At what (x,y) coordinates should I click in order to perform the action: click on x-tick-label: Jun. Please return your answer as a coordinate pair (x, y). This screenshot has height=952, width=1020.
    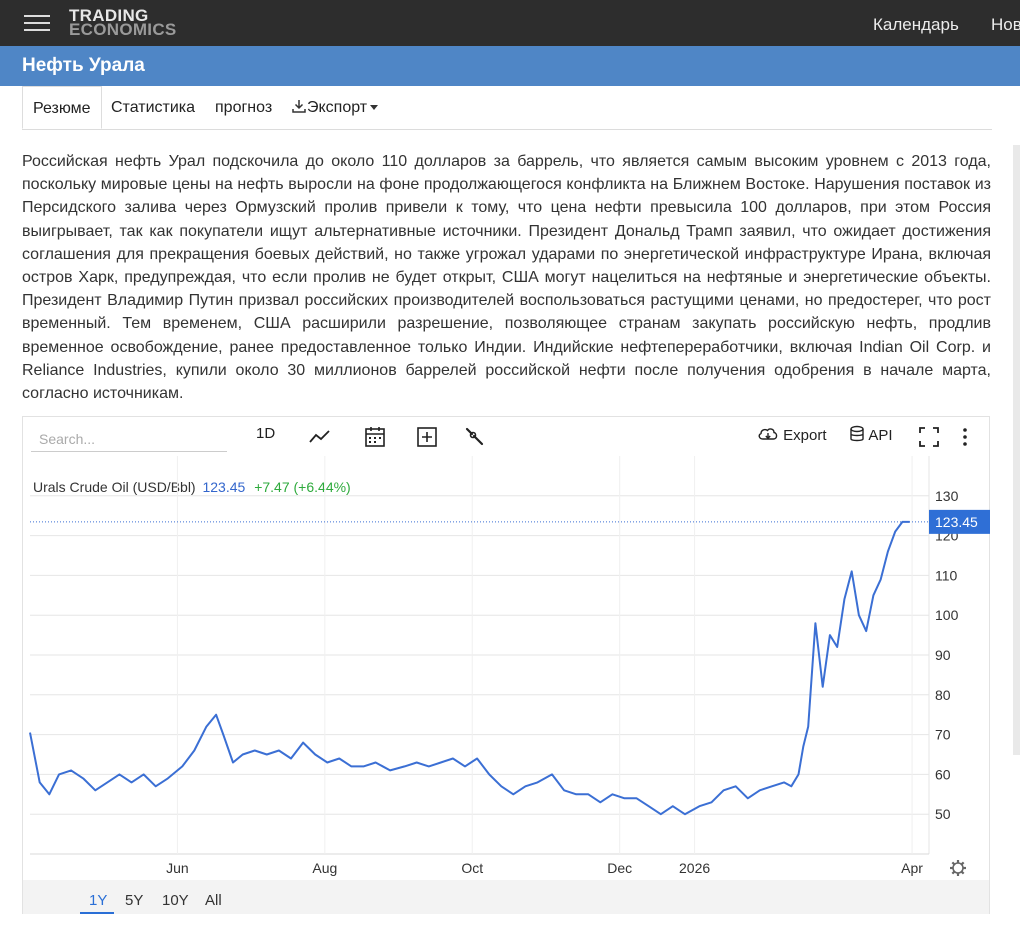
    Looking at the image, I should click on (177, 868).